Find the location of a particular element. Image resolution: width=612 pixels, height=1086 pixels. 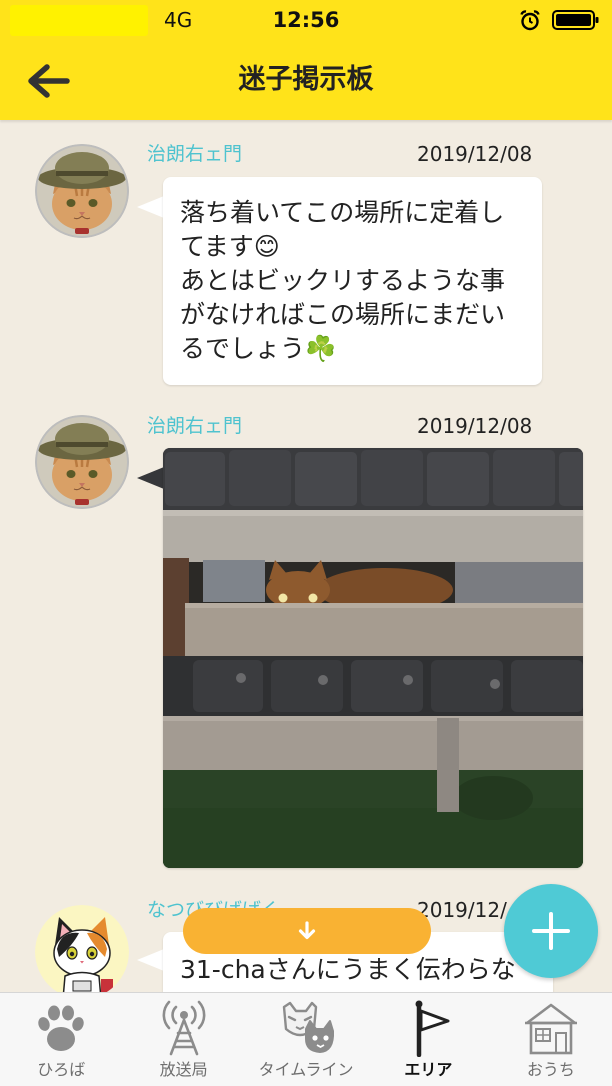

status-bar: 4G 12:56 is located at coordinates (306, 20).